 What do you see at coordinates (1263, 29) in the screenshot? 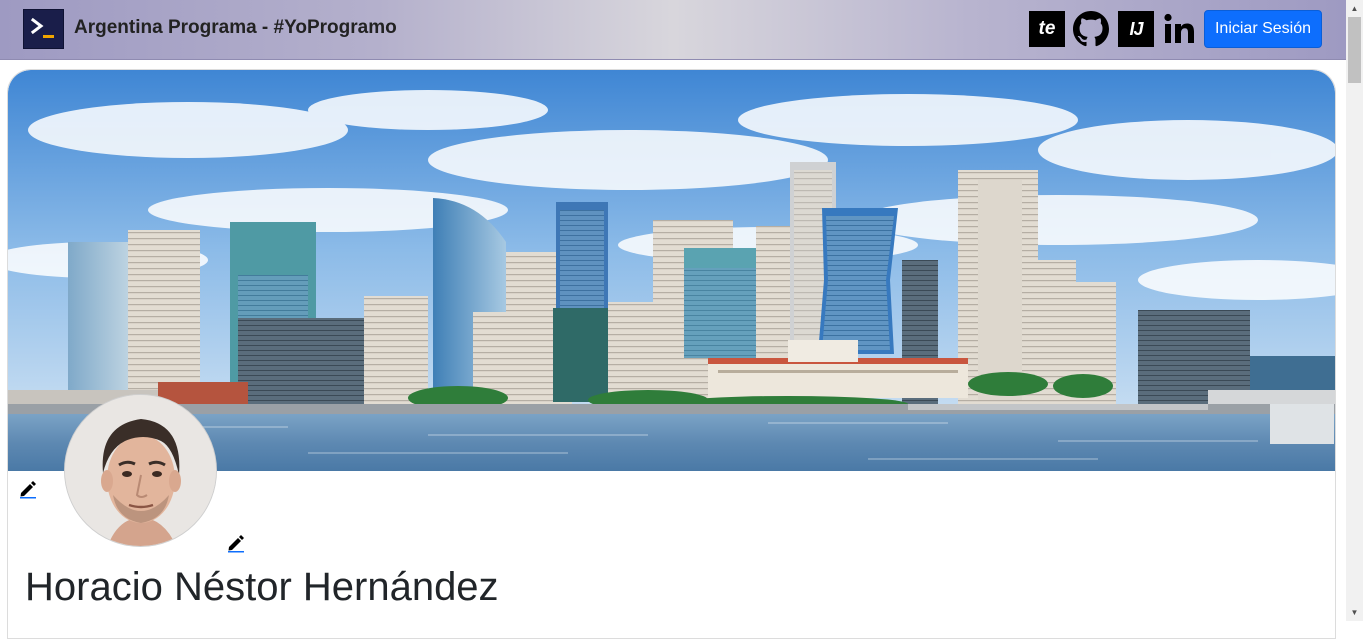
I see `login-button: Iniciar Sesión` at bounding box center [1263, 29].